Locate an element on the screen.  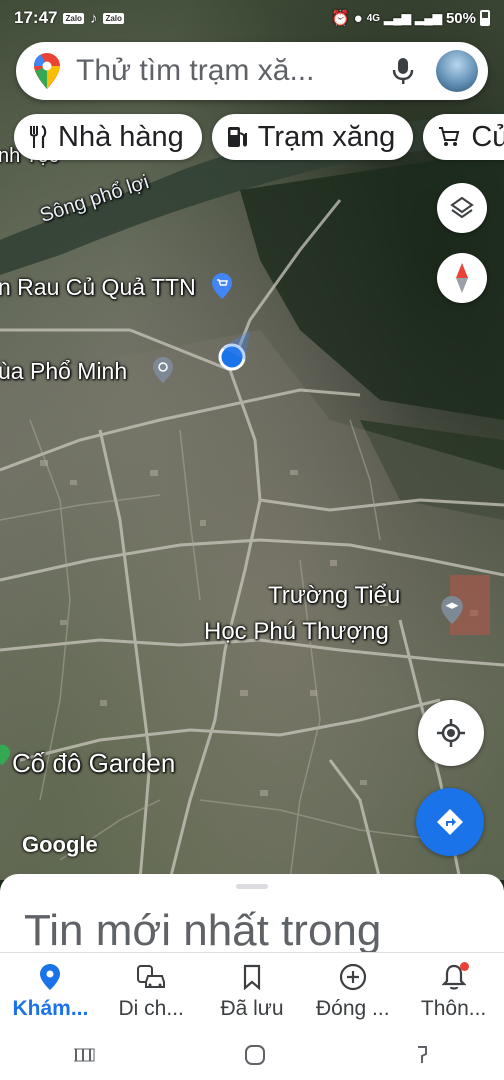
directions-button is located at coordinates (450, 822).